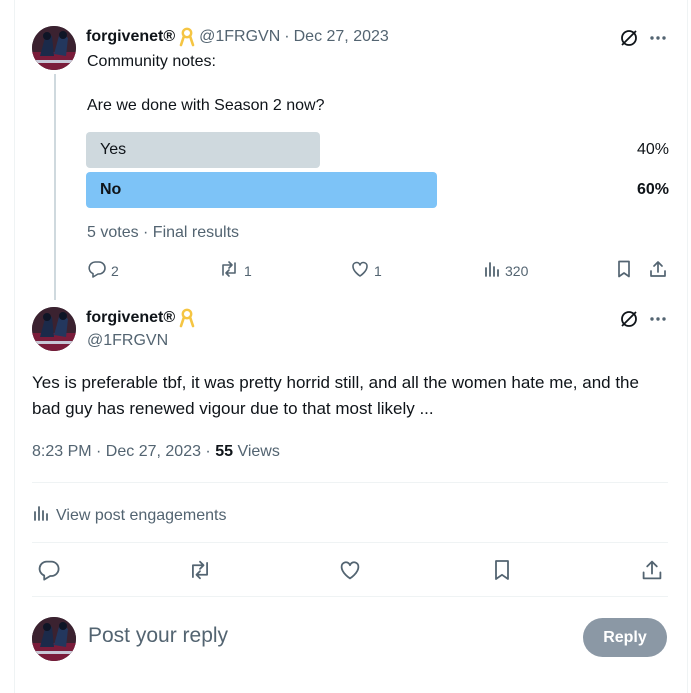 Image resolution: width=691 pixels, height=693 pixels. What do you see at coordinates (652, 149) in the screenshot?
I see `poll-option-percent: 40%` at bounding box center [652, 149].